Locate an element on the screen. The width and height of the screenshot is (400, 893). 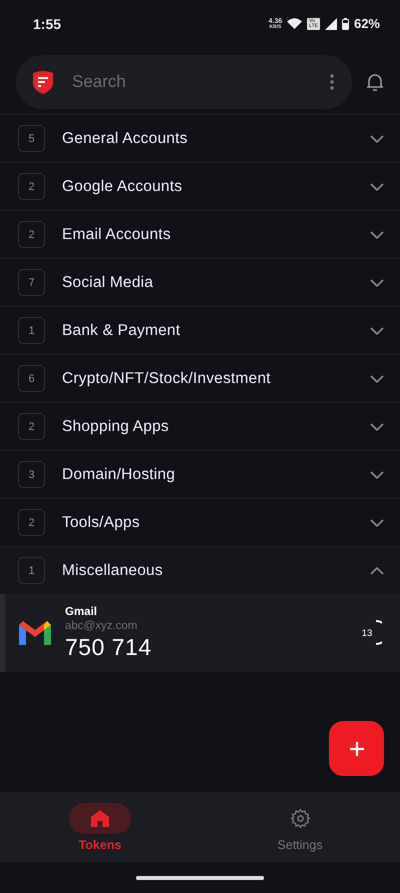
category-name: Bank & Payment is located at coordinates (122, 331).